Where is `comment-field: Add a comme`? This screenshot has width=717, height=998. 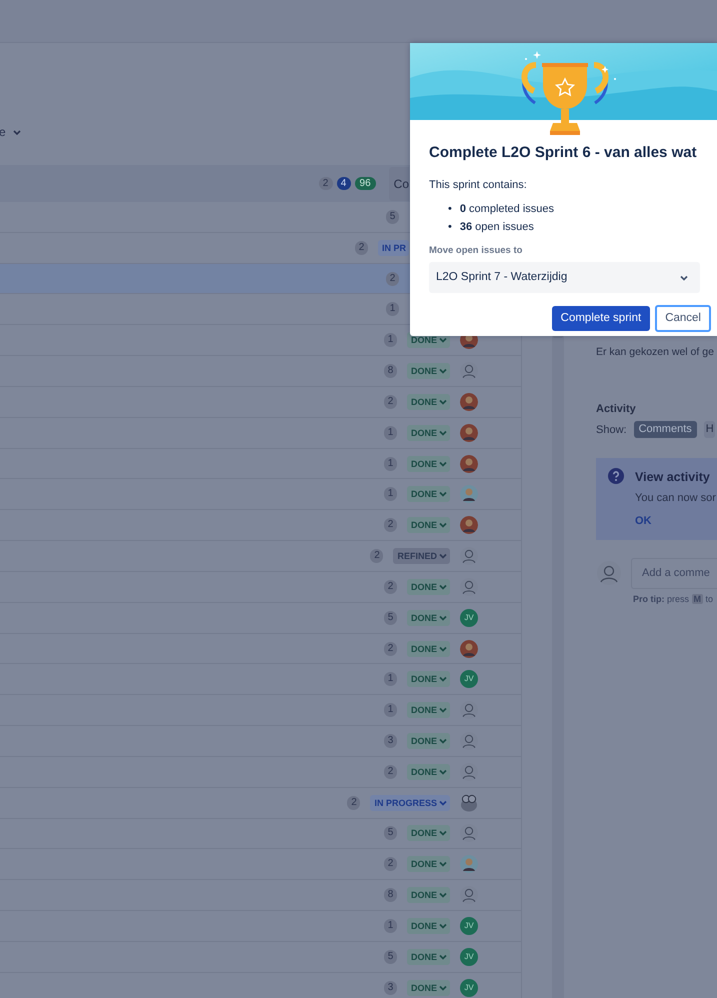 comment-field: Add a comme is located at coordinates (674, 573).